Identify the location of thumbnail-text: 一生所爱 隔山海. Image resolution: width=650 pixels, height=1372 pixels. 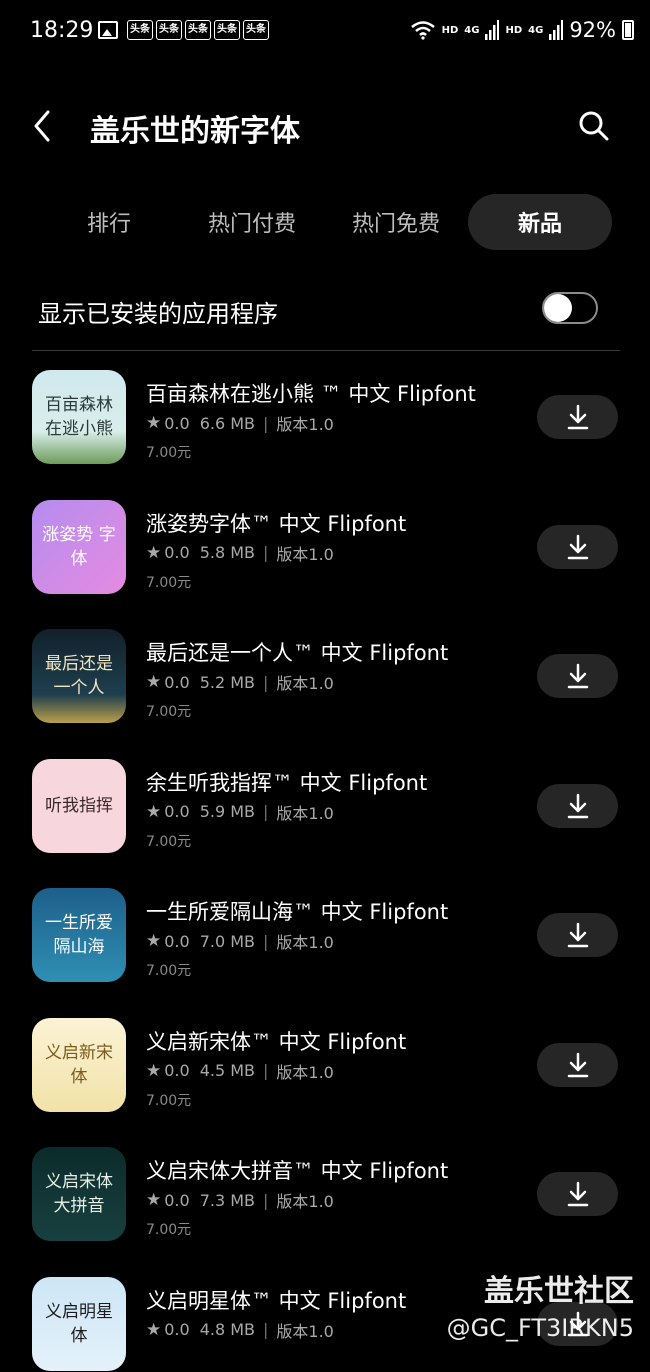
(79, 935).